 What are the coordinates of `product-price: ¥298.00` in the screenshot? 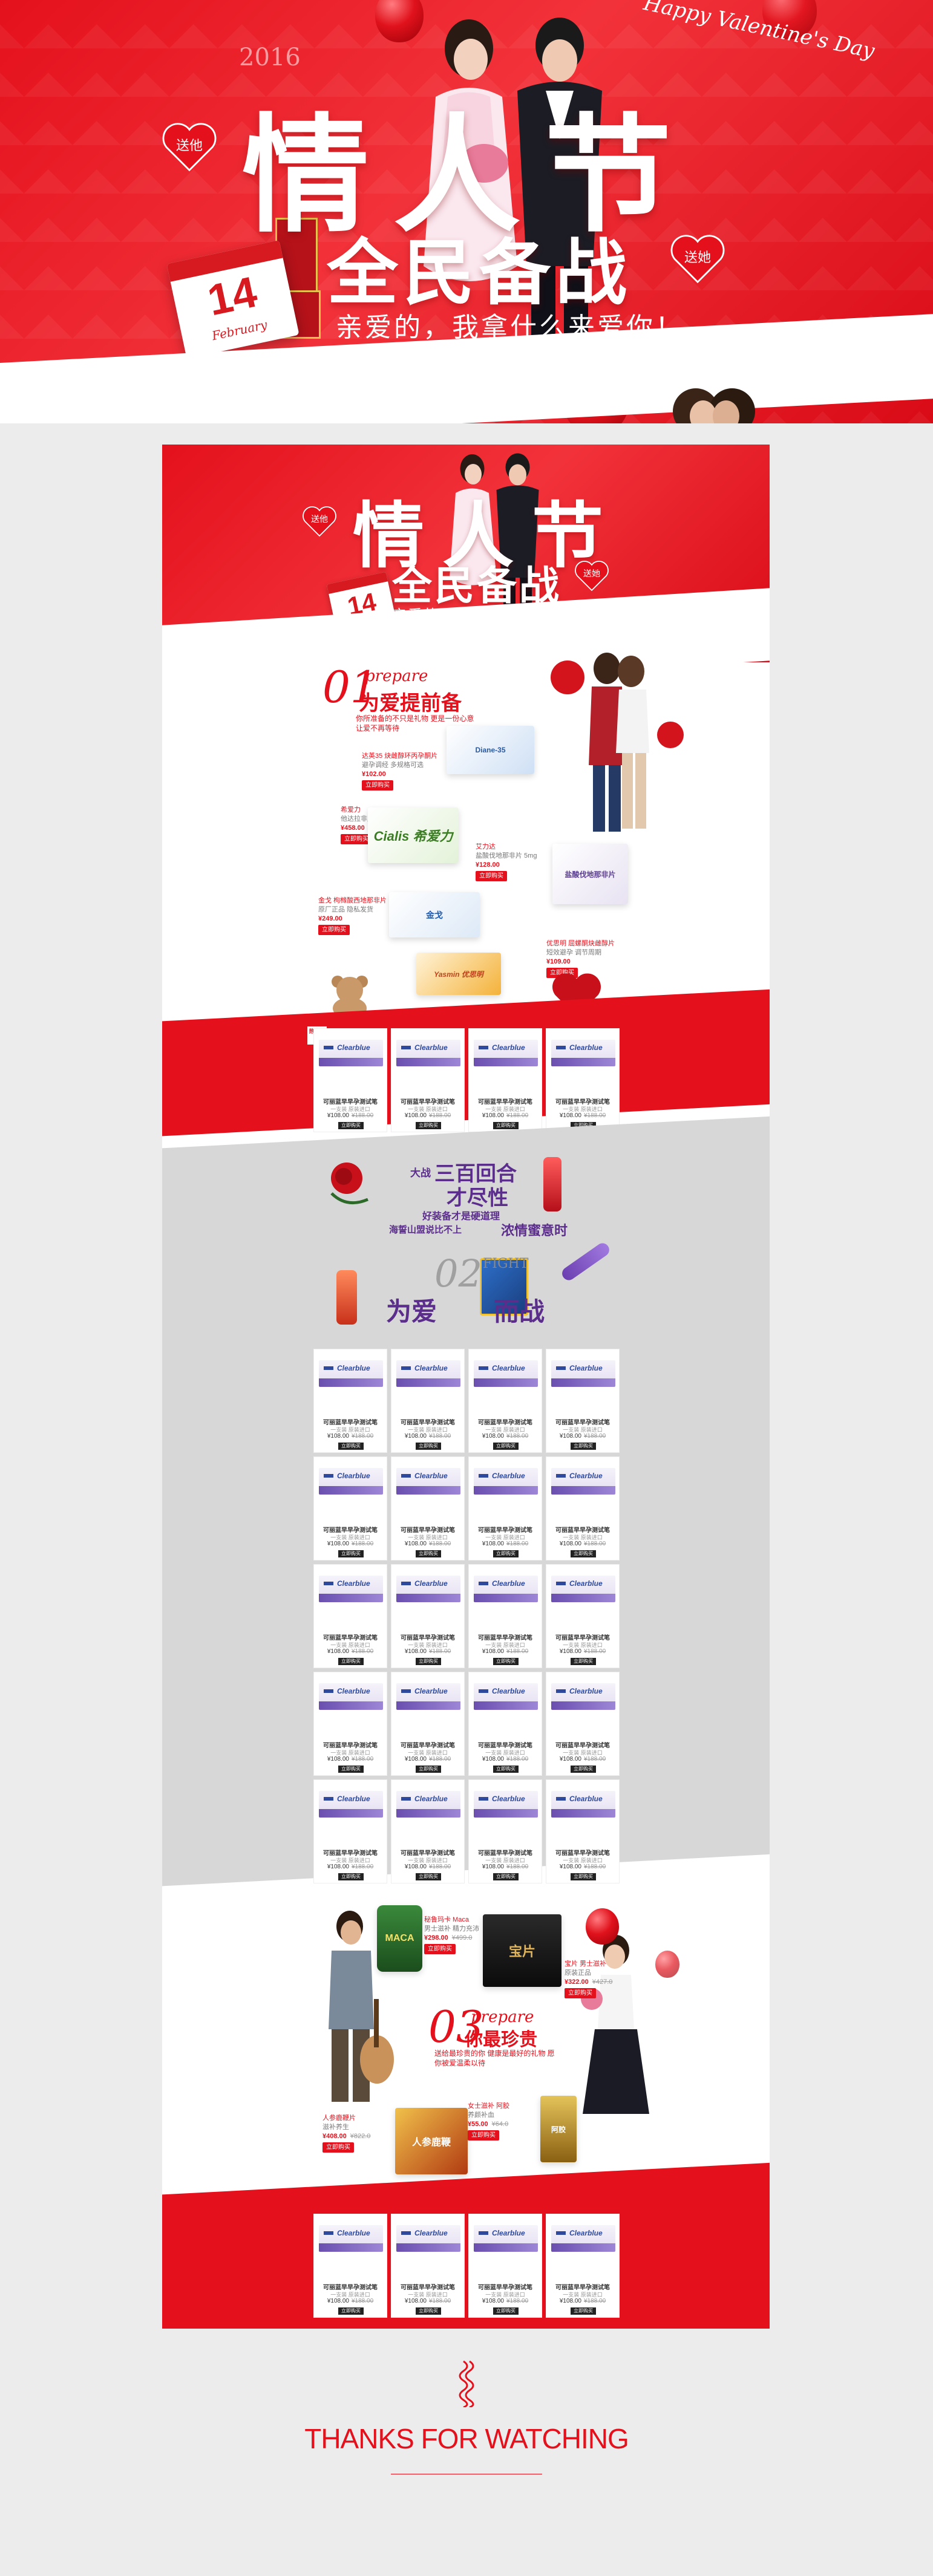 It's located at (436, 1938).